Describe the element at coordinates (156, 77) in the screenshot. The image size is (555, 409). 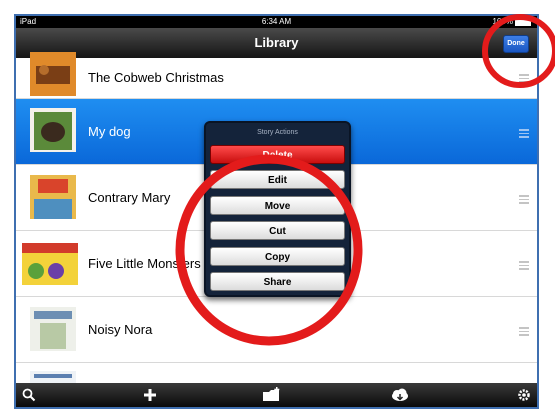
I see `book-title: The Cobweb Christmas` at that location.